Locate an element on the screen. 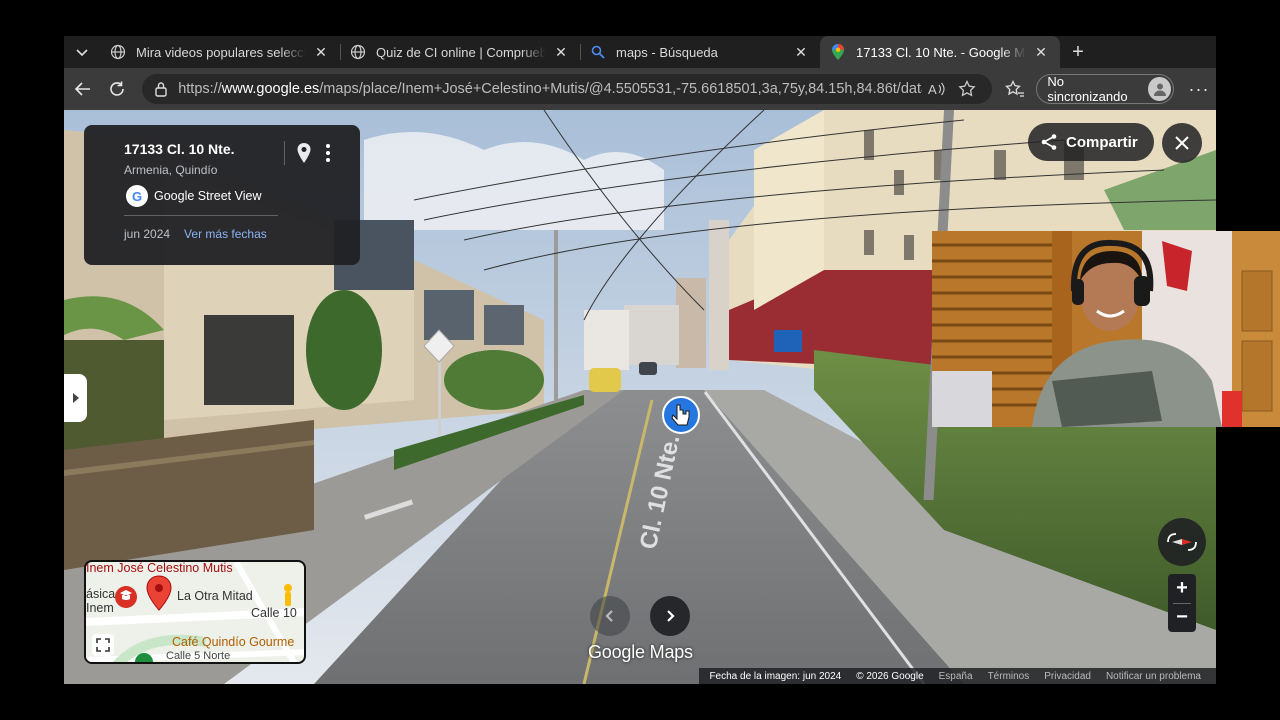 The width and height of the screenshot is (1280, 720). url-host: www.google.es is located at coordinates (270, 89).